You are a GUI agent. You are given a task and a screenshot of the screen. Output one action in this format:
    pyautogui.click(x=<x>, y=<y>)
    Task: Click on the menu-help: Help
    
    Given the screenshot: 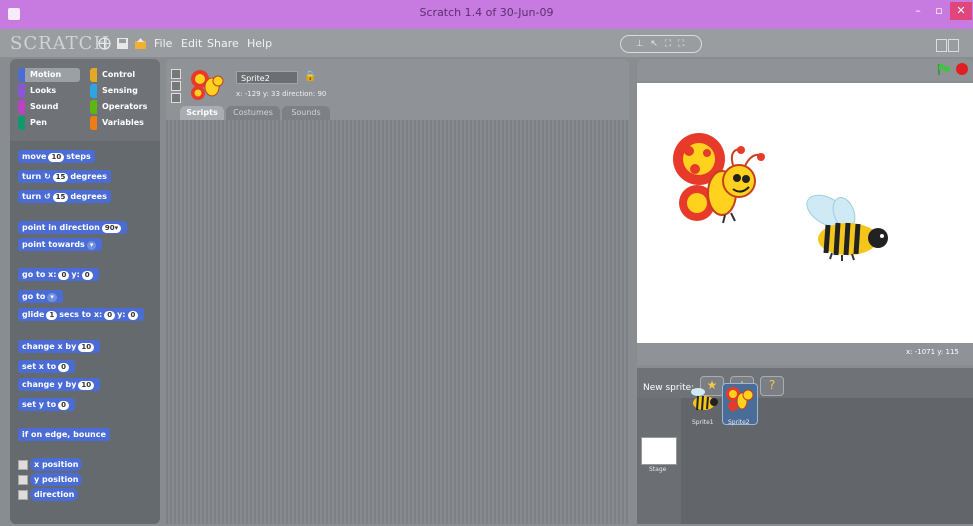 What is the action you would take?
    pyautogui.click(x=259, y=43)
    